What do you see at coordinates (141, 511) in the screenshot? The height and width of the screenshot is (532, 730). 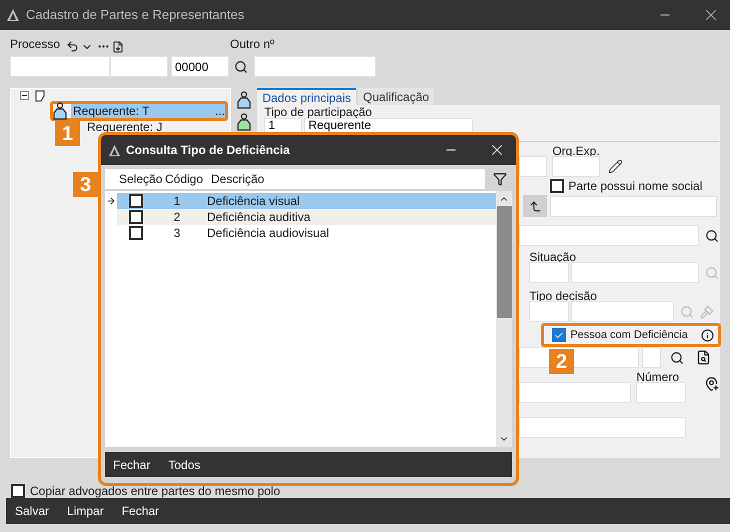 I see `footer-button: Fechar` at bounding box center [141, 511].